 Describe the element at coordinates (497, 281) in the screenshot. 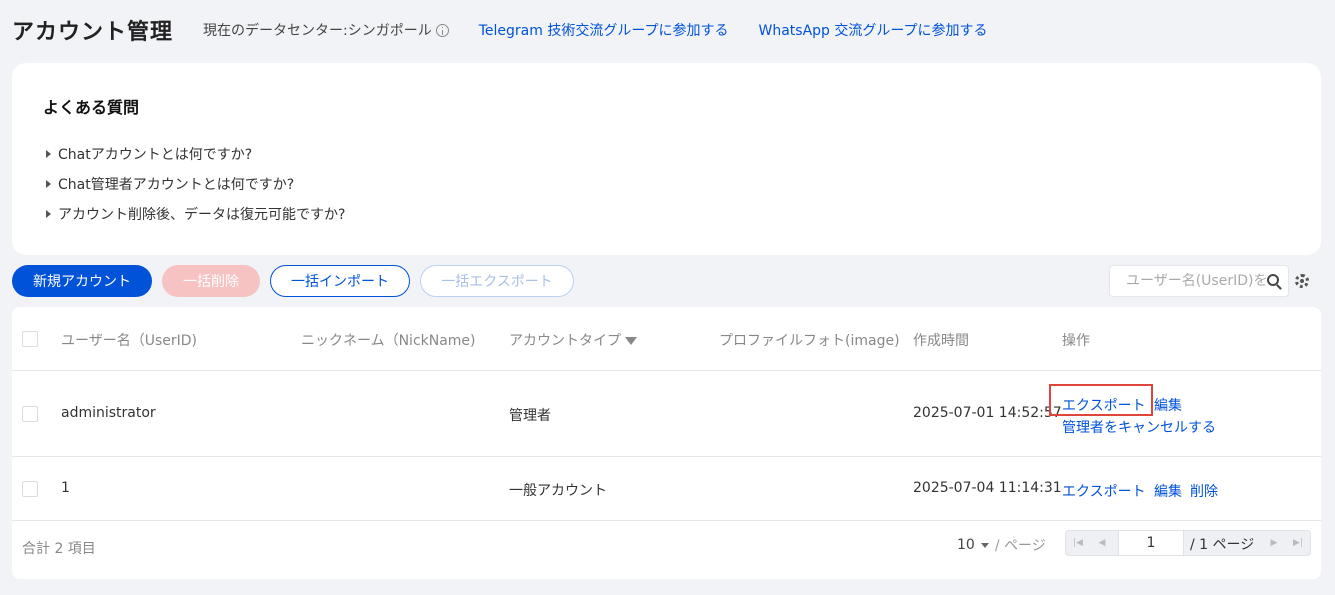

I see `bulk-export-button: 一括エクスポート` at that location.